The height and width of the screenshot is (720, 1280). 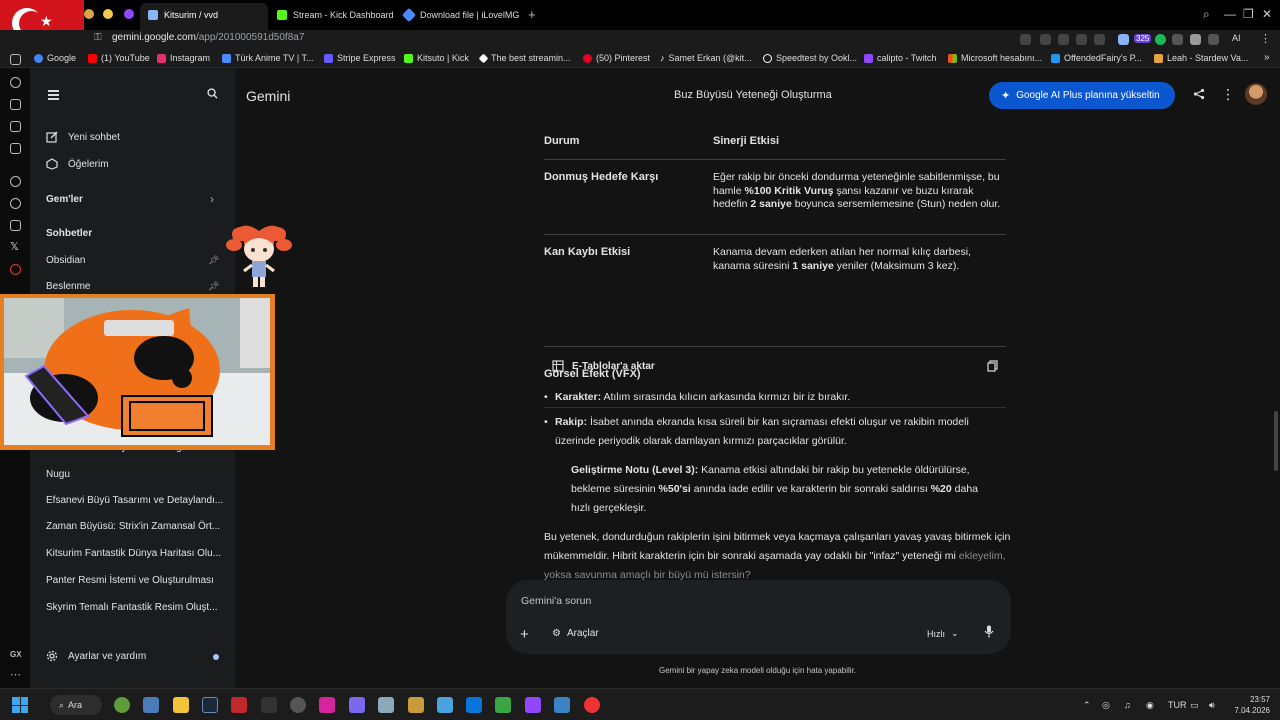 I want to click on riot-icon, so click(x=416, y=705).